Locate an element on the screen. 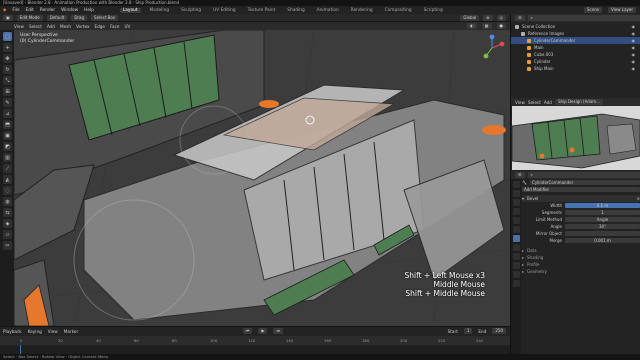 The image size is (640, 360). image-select-menu: Select is located at coordinates (534, 102).